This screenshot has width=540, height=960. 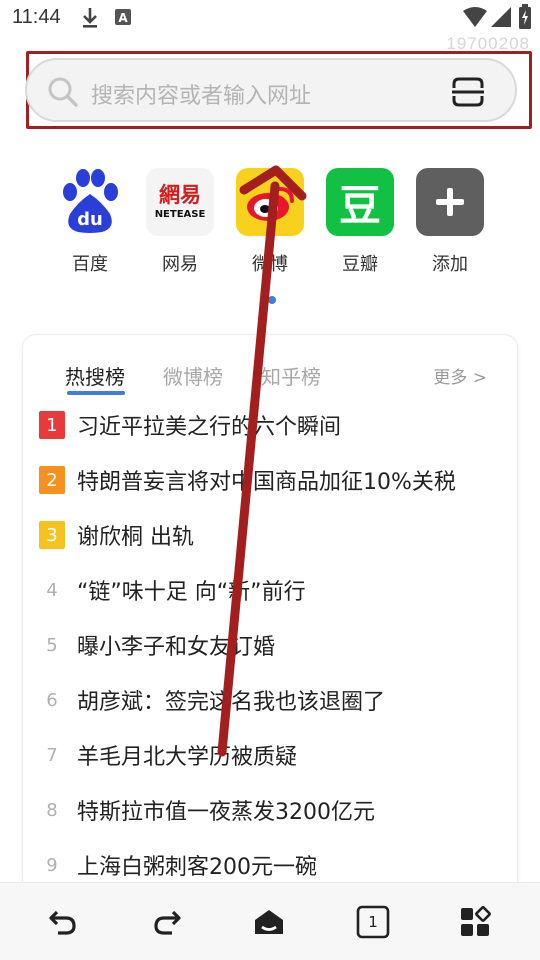 What do you see at coordinates (36, 17) in the screenshot?
I see `status-time: 11:44` at bounding box center [36, 17].